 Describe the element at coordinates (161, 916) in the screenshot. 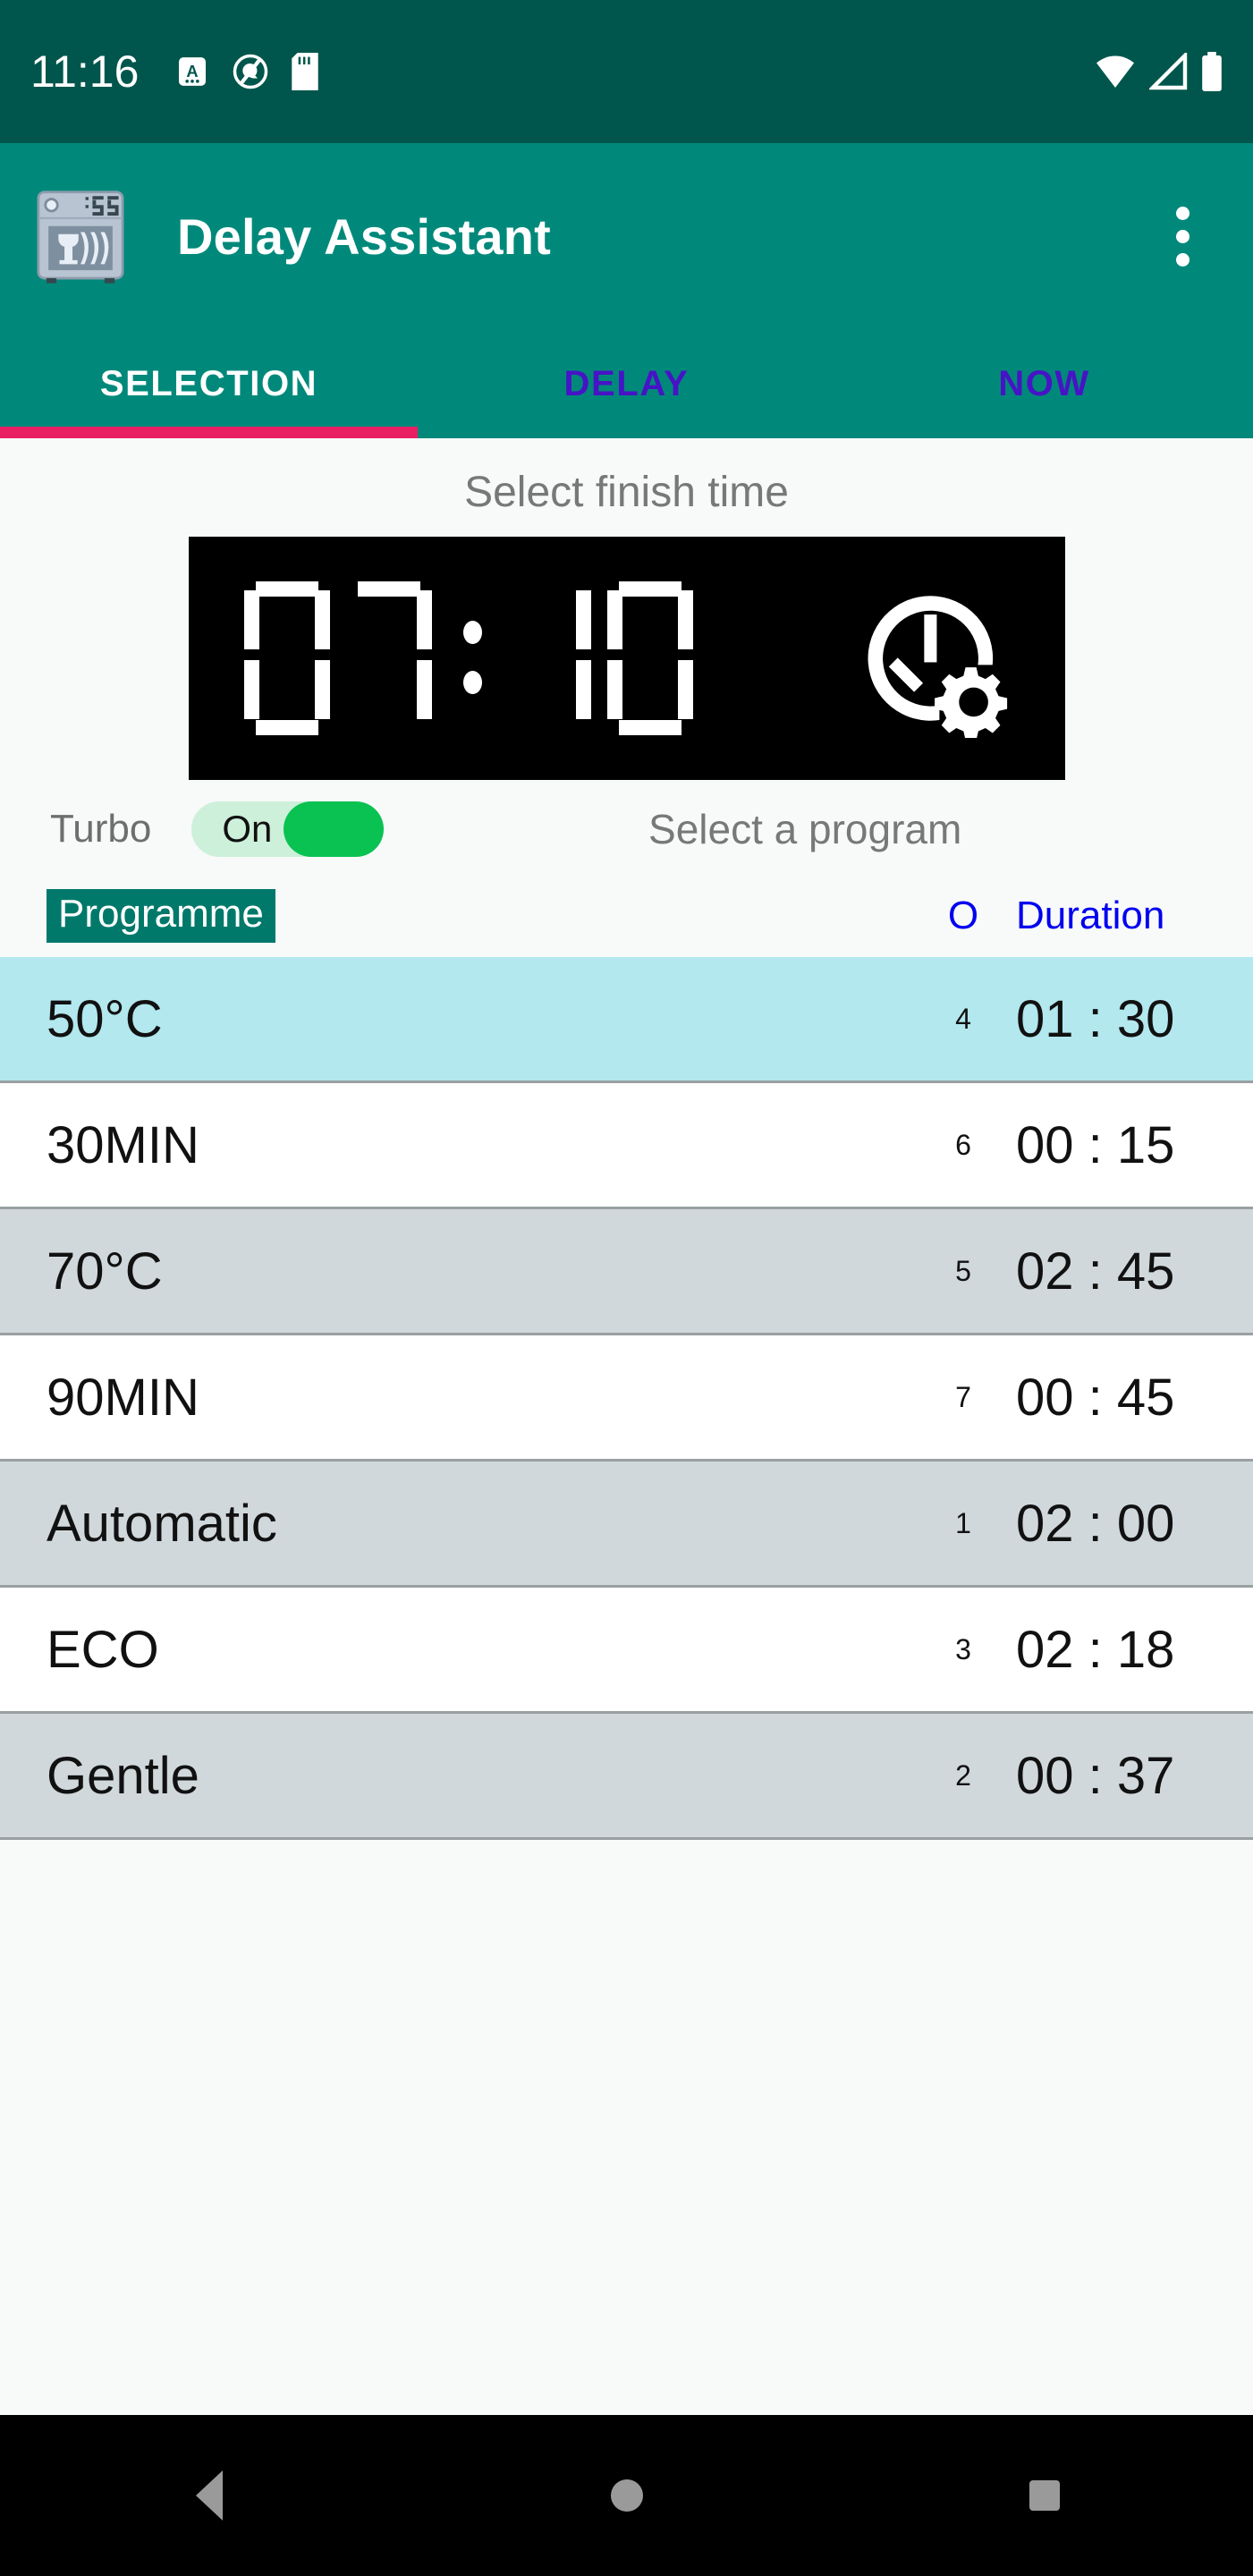

I see `column-header-programme: Programme` at that location.